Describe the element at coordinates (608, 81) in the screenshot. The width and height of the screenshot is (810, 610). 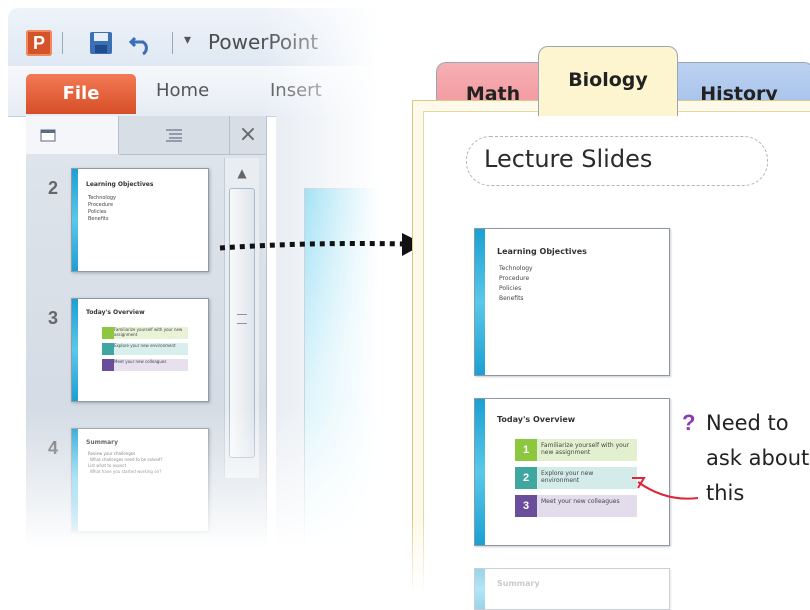
I see `tab-biology: Biology` at that location.